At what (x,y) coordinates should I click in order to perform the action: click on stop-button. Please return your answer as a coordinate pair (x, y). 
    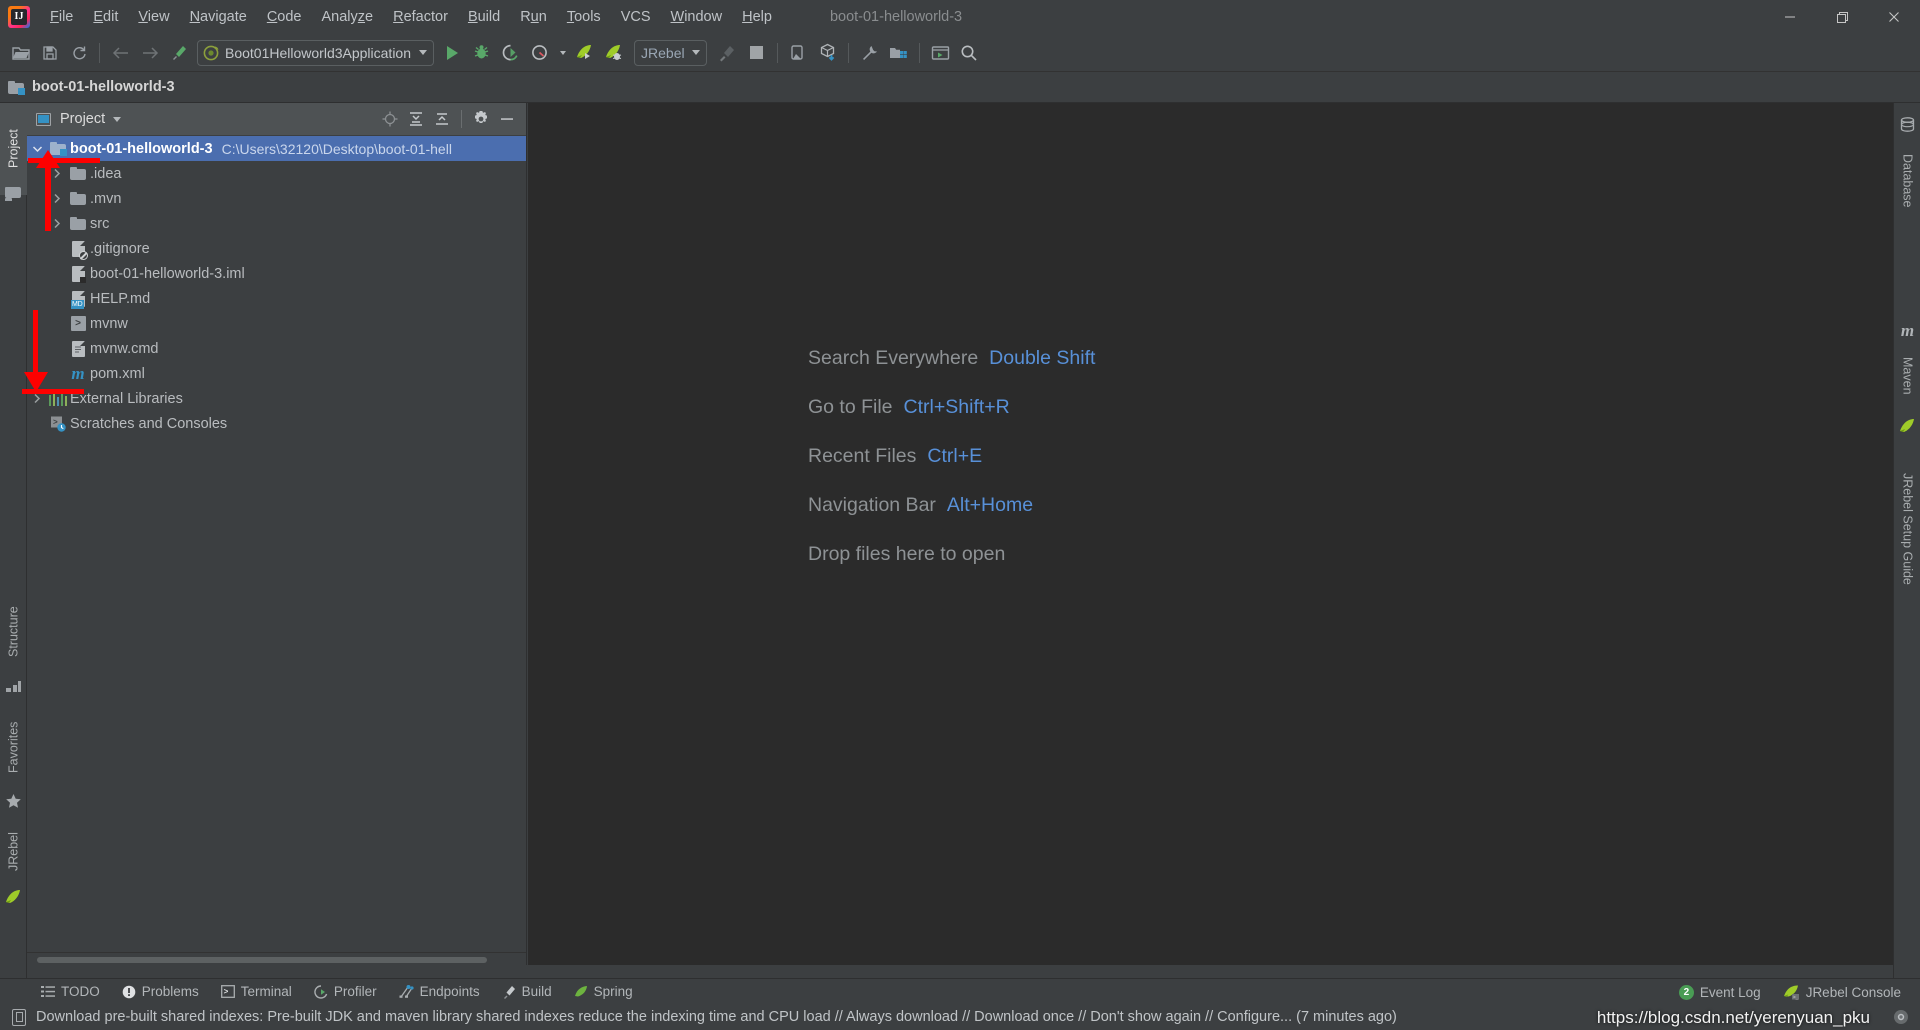
    Looking at the image, I should click on (756, 52).